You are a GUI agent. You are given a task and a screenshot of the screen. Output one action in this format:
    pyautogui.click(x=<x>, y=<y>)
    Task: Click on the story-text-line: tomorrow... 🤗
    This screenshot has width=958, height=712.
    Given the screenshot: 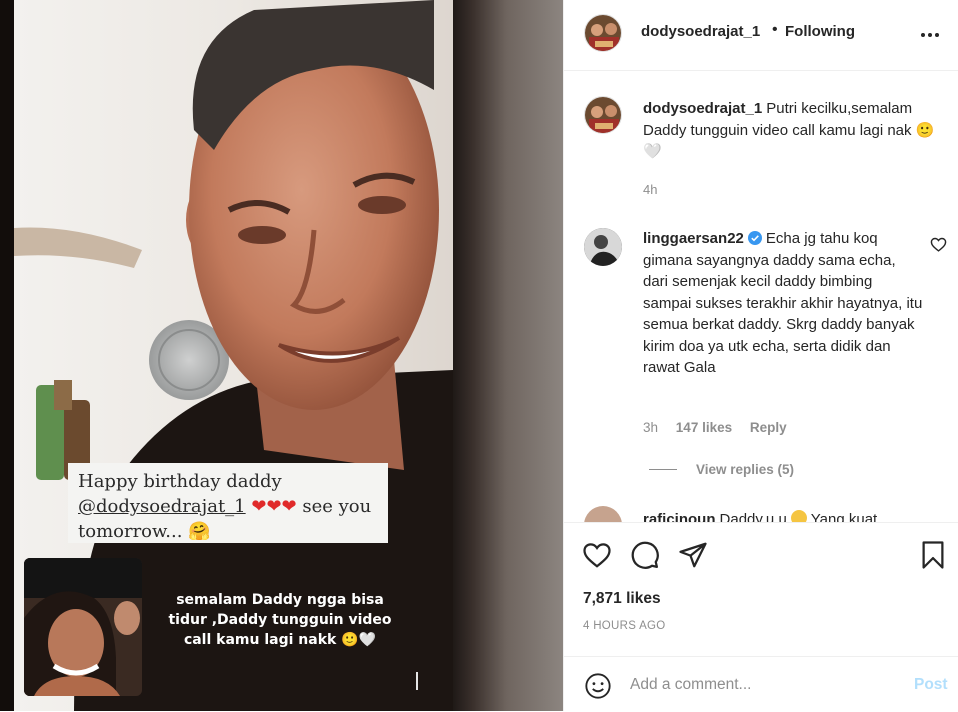 What is the action you would take?
    pyautogui.click(x=144, y=531)
    